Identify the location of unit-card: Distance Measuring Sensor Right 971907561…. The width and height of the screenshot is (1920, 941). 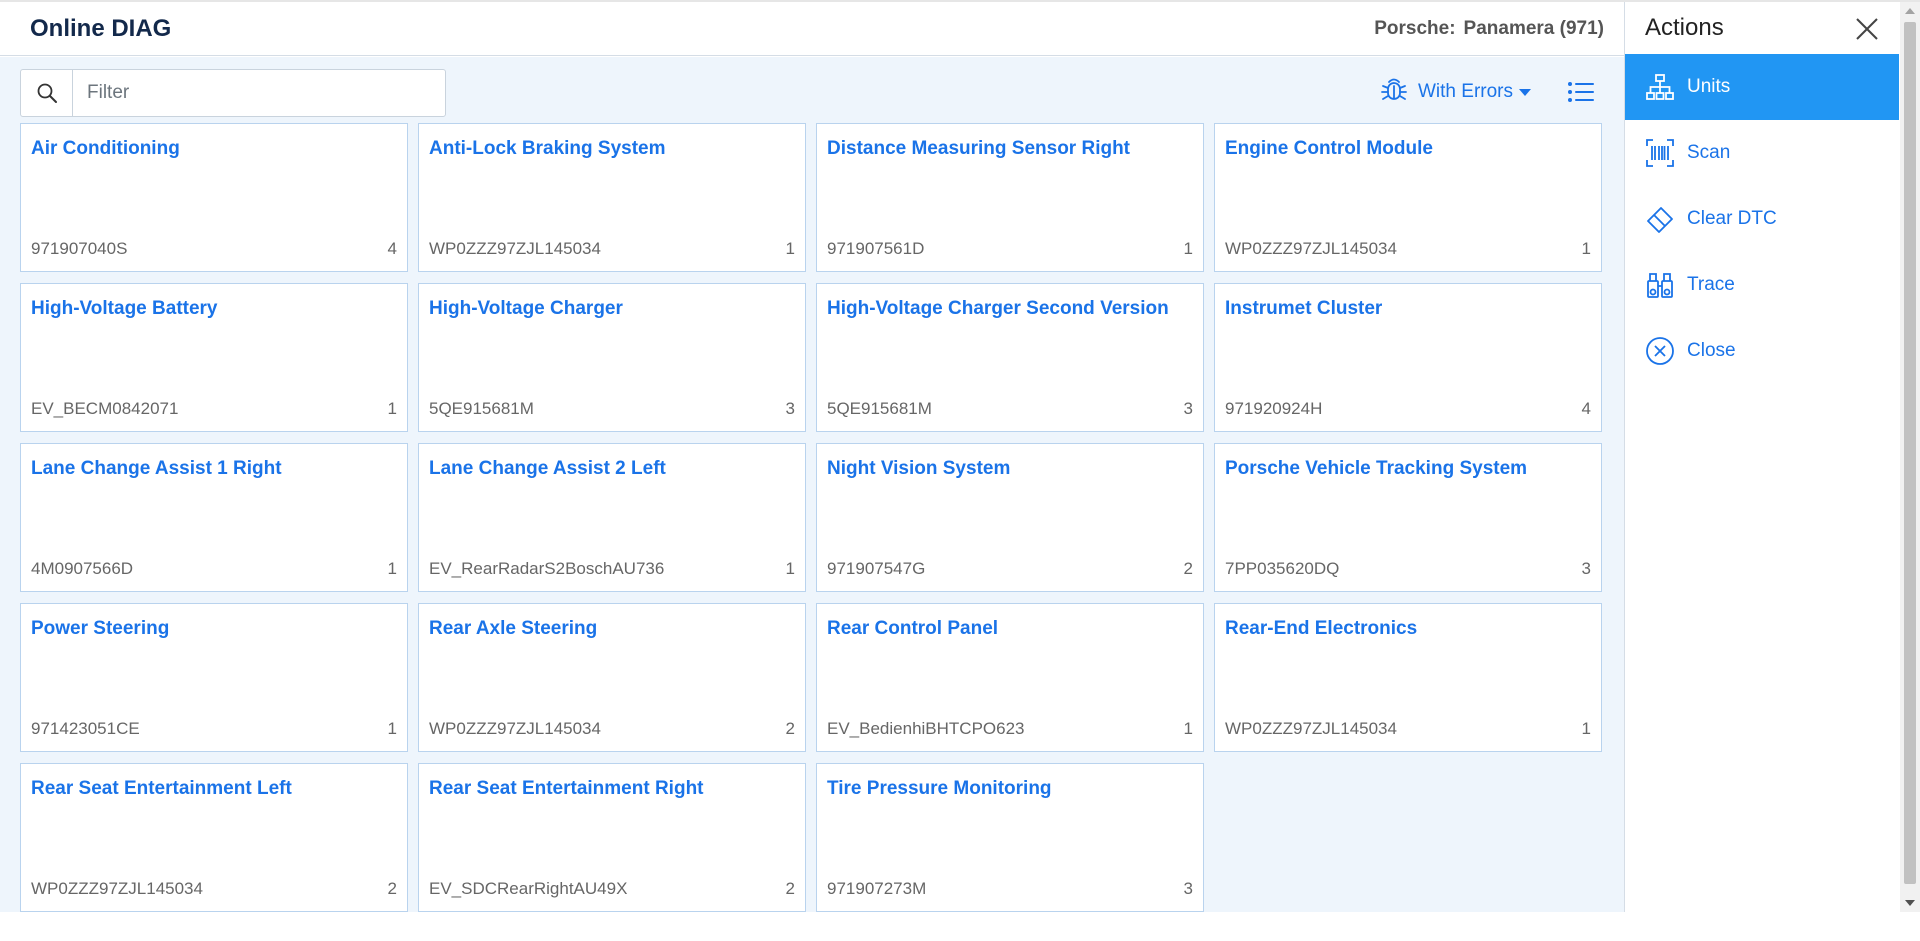
(1010, 197).